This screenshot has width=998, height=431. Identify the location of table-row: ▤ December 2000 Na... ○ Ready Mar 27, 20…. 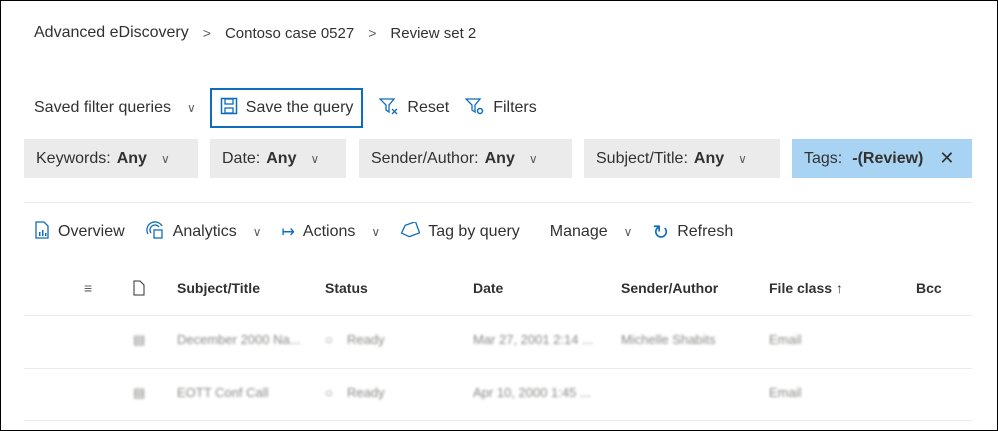
(499, 342).